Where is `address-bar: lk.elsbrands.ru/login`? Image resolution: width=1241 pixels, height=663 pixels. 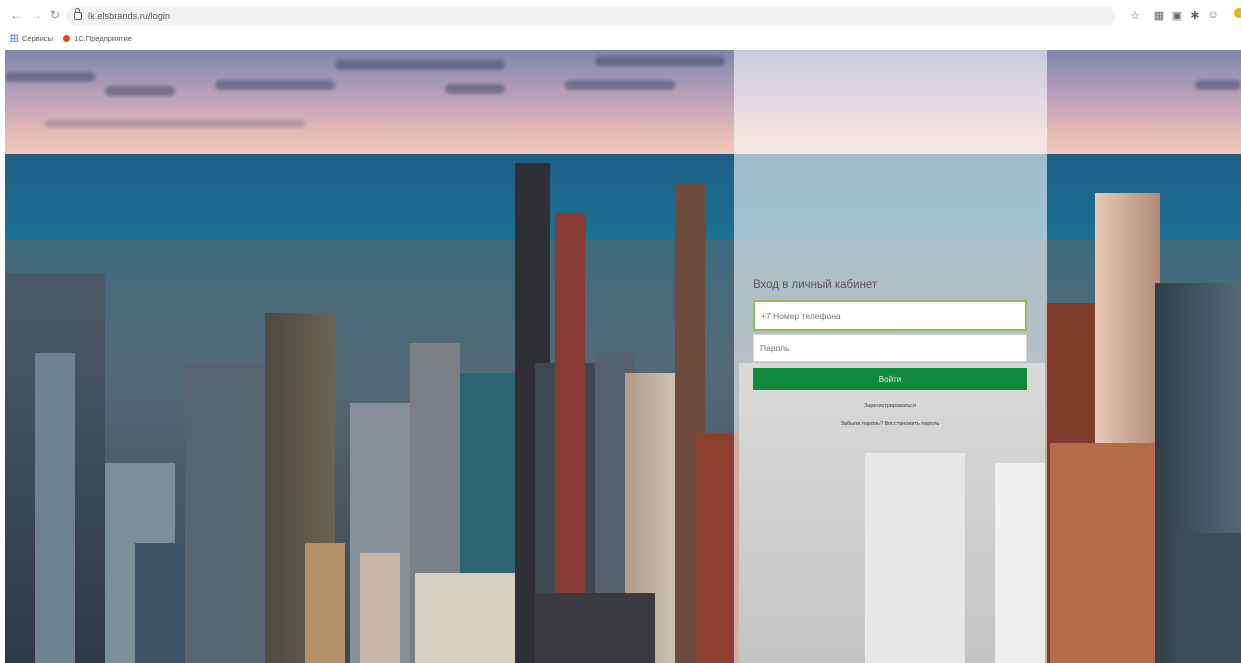 address-bar: lk.elsbrands.ru/login is located at coordinates (591, 16).